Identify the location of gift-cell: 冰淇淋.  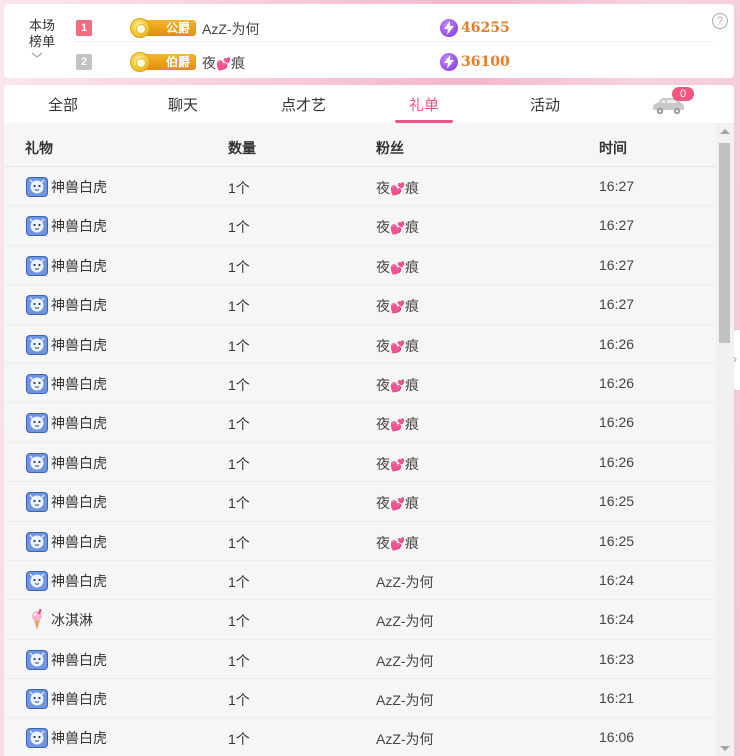
(59, 620).